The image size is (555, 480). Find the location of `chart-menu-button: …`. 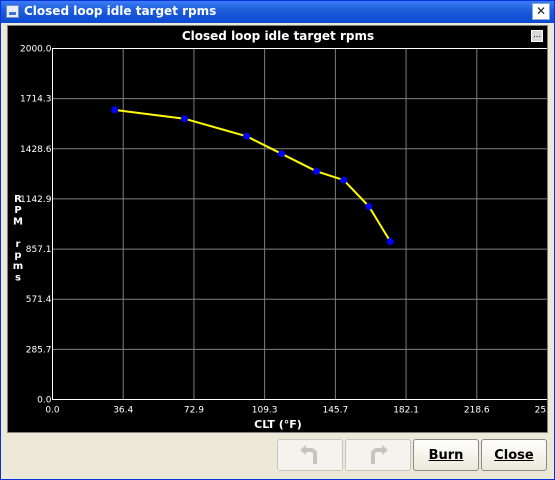

chart-menu-button: … is located at coordinates (537, 36).